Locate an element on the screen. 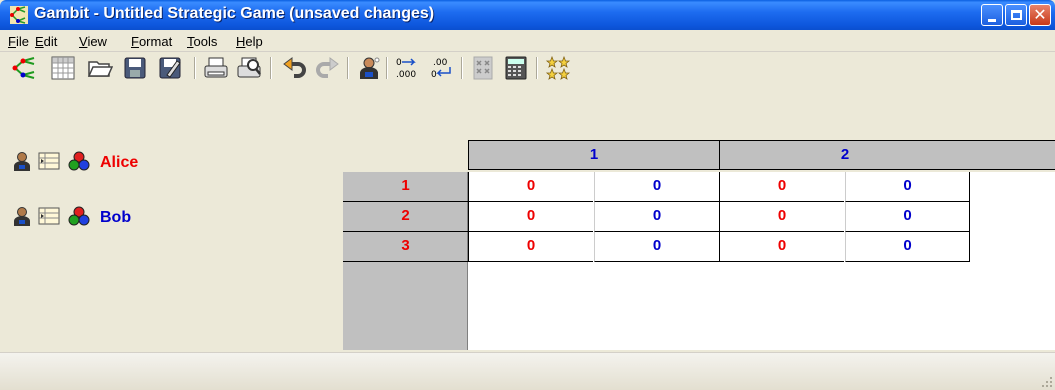 This screenshot has height=390, width=1055. print-preview-icon is located at coordinates (249, 68).